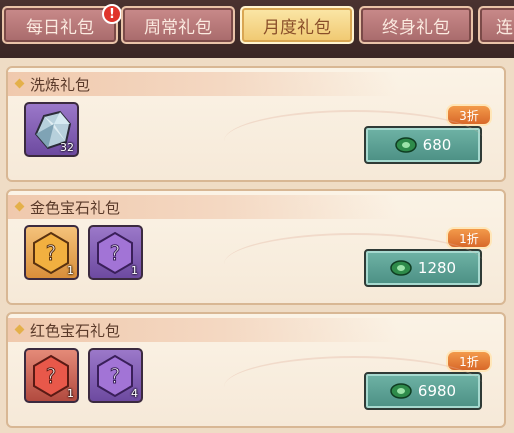 The image size is (514, 433). I want to click on pack-item: ? 4, so click(115, 375).